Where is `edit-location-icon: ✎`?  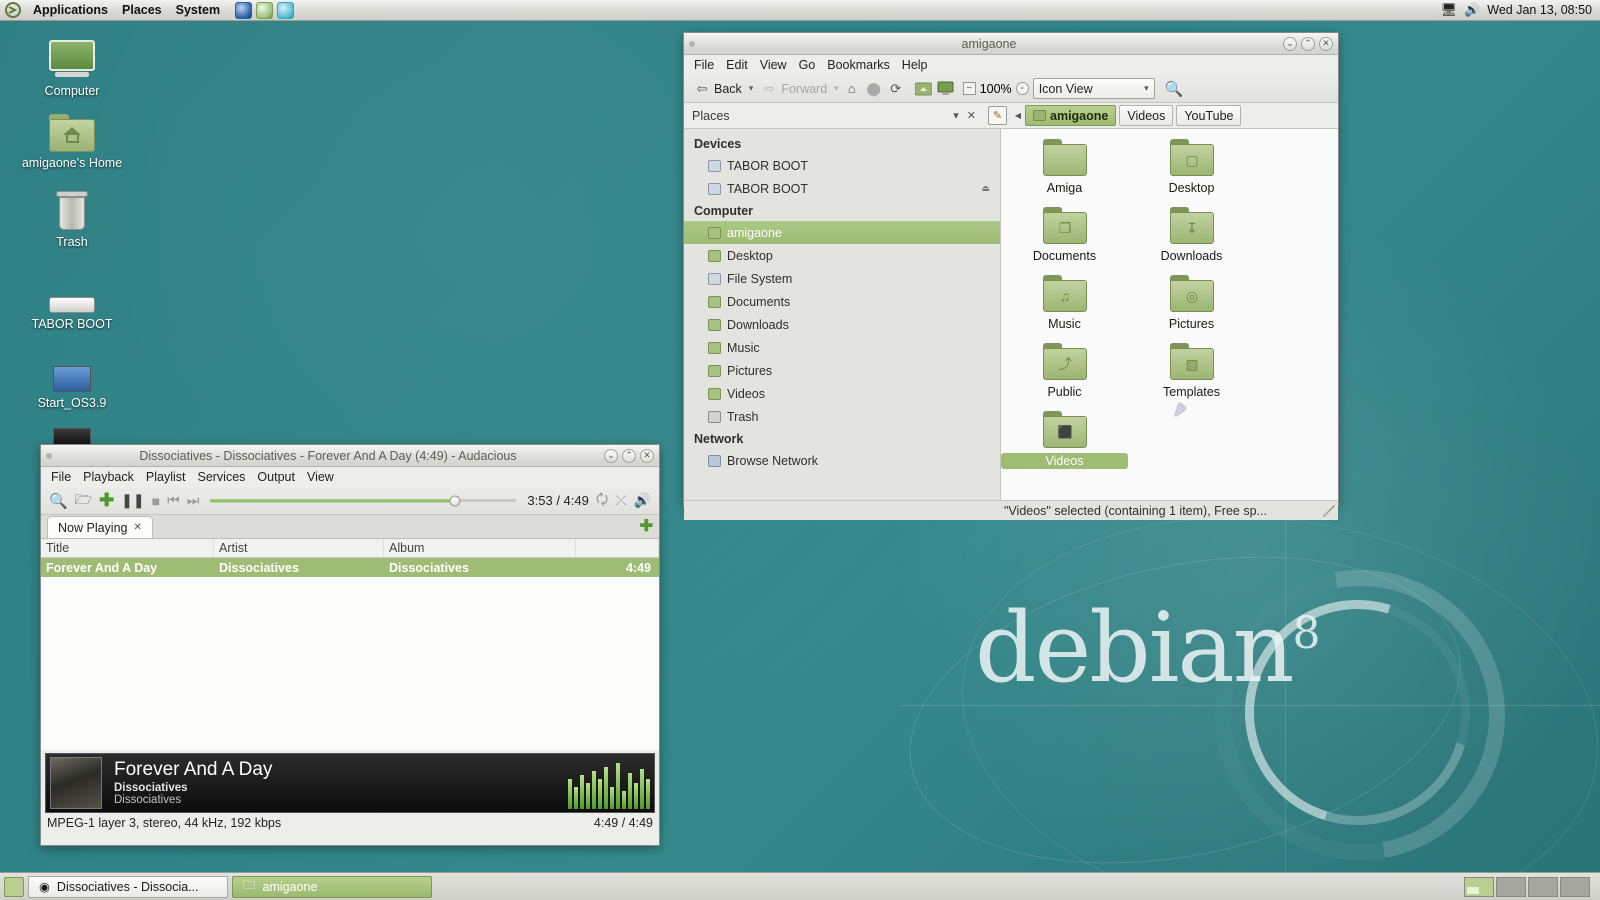
edit-location-icon: ✎ is located at coordinates (997, 115).